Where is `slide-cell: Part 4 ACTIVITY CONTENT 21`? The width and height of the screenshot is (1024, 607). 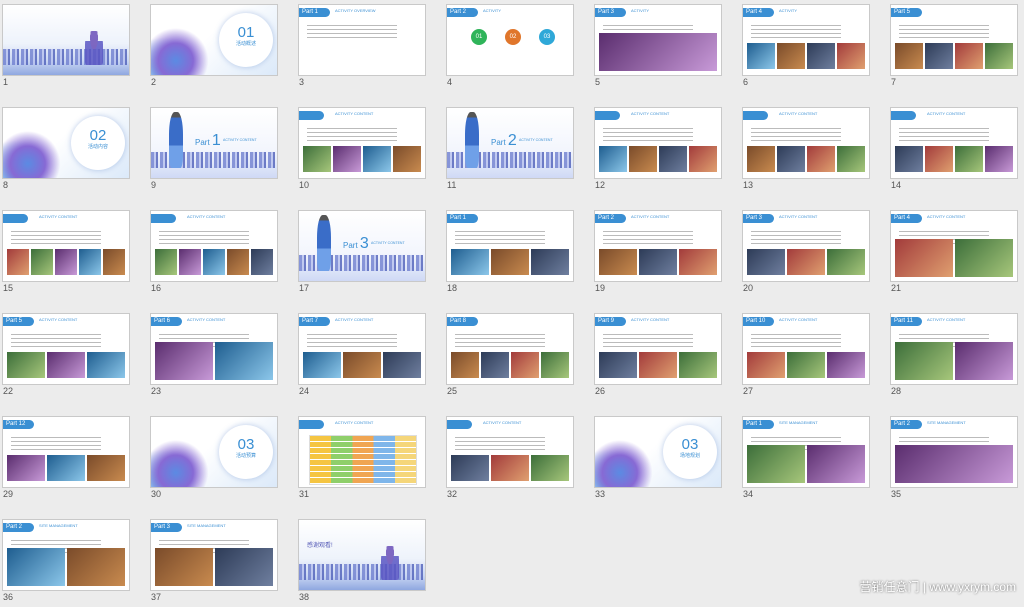
slide-cell: Part 4 ACTIVITY CONTENT 21 is located at coordinates (954, 254).